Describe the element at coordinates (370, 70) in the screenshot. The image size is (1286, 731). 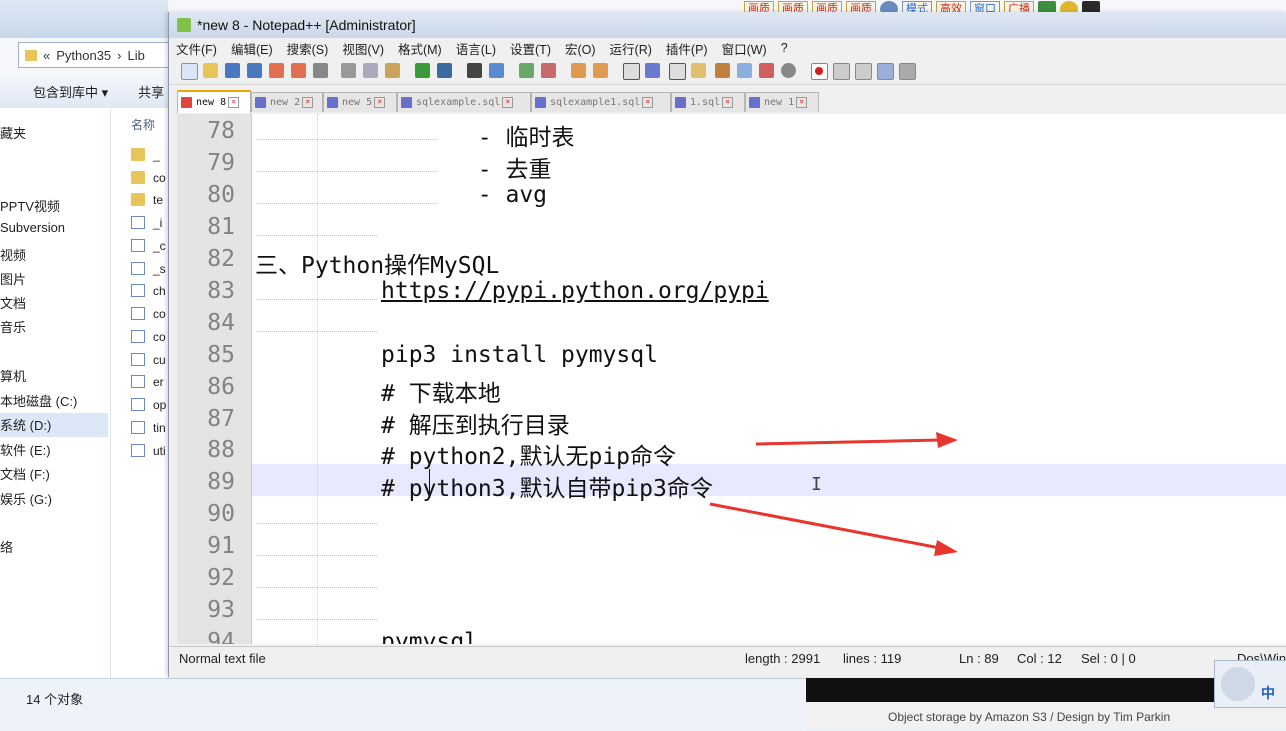
I see `copy-icon` at that location.